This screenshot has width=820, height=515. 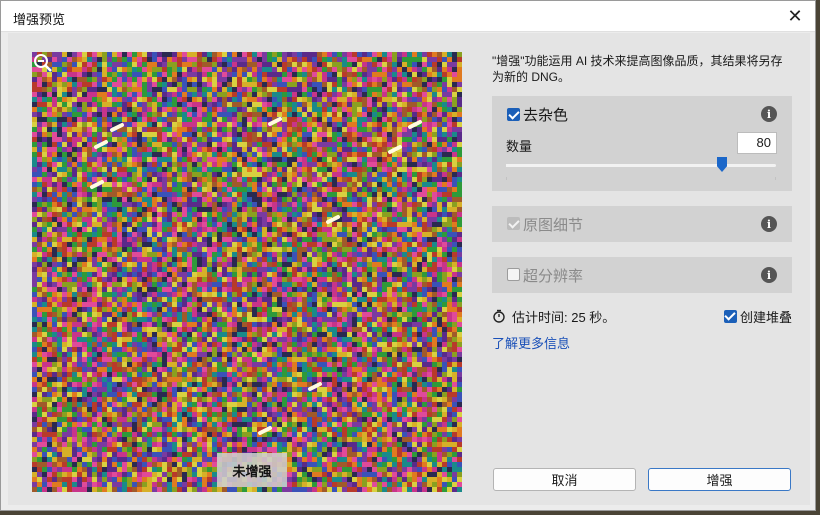 I want to click on denoise-info-icon: i, so click(x=769, y=114).